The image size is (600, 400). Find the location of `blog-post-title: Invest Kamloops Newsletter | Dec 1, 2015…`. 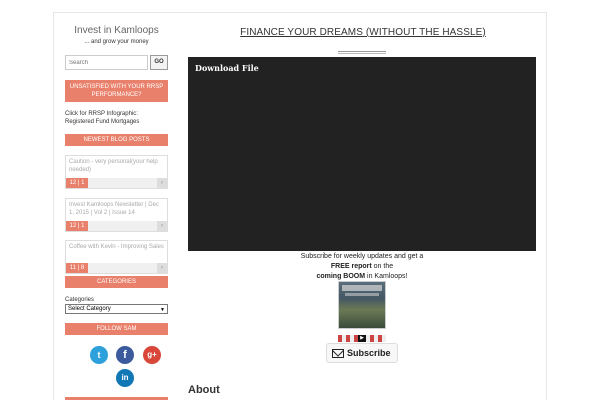

blog-post-title: Invest Kamloops Newsletter | Dec 1, 2015… is located at coordinates (116, 210).